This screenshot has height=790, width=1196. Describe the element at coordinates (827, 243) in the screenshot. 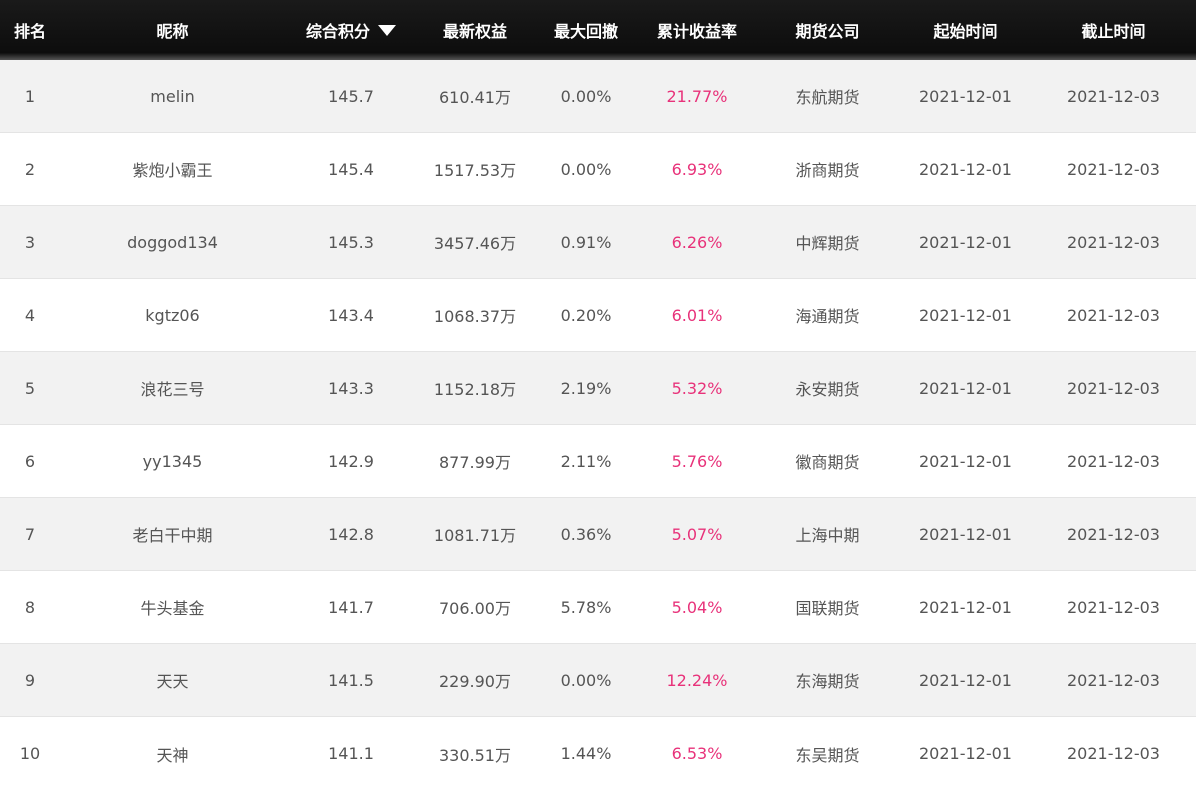

I see `company-cell: 中辉期货` at that location.